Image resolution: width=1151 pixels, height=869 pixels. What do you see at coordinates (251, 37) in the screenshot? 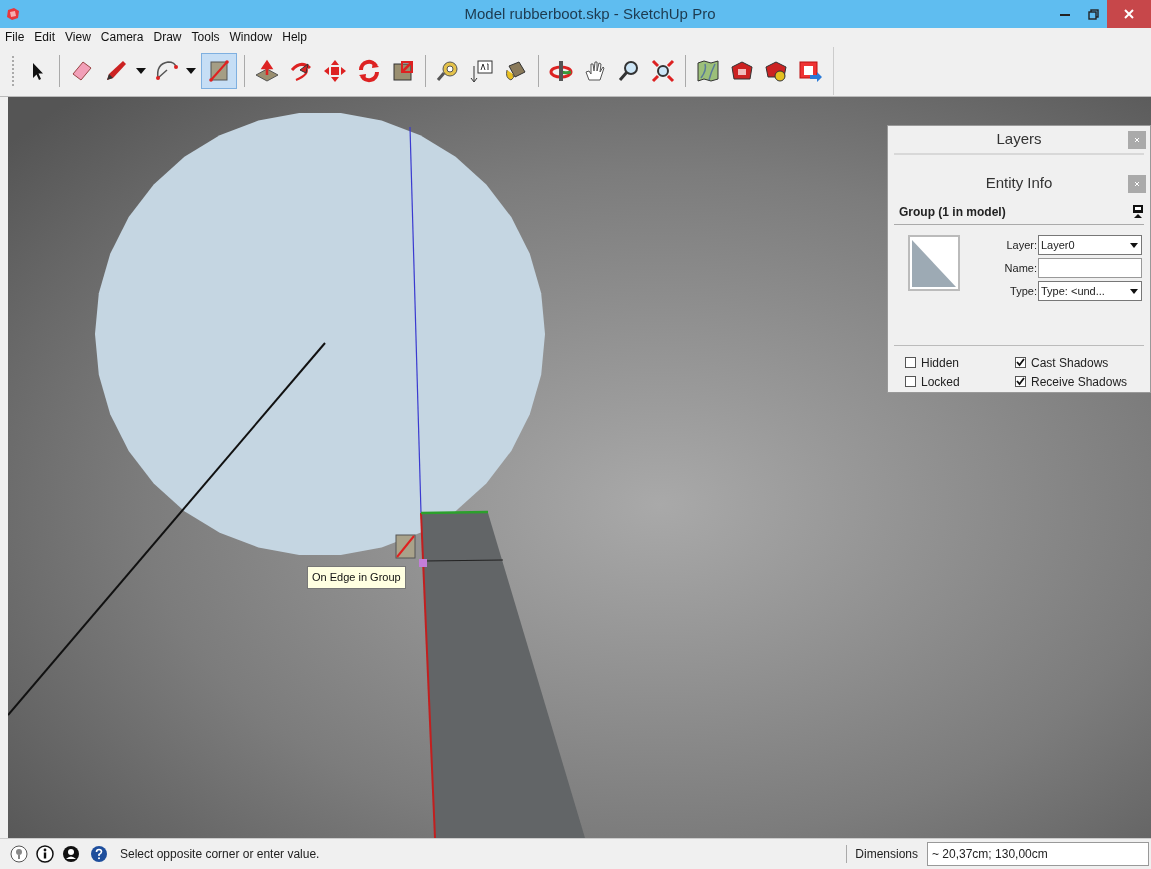
I see `menu-item: Window` at bounding box center [251, 37].